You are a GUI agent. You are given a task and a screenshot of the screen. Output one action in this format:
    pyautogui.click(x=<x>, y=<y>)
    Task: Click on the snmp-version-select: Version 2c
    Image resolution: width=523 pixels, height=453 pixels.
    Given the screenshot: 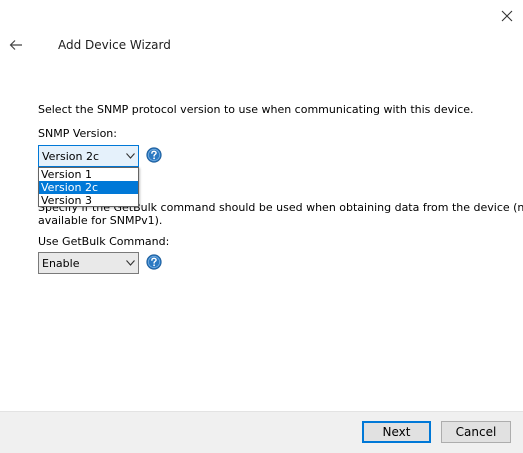 What is the action you would take?
    pyautogui.click(x=88, y=156)
    